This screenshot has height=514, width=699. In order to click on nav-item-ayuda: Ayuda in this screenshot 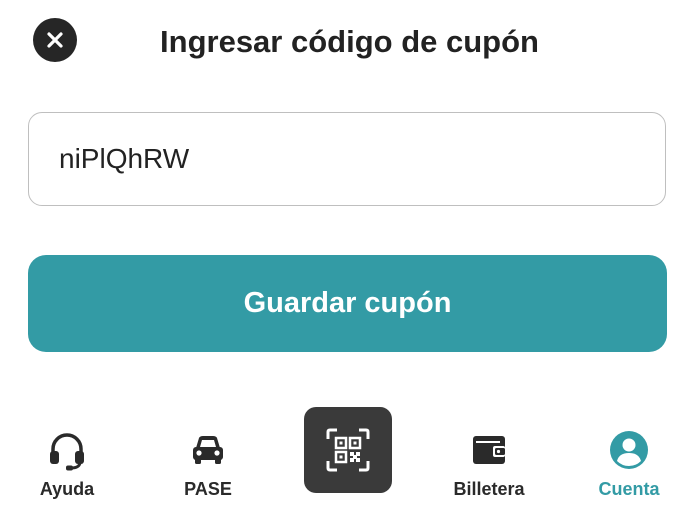, I will do `click(67, 465)`.